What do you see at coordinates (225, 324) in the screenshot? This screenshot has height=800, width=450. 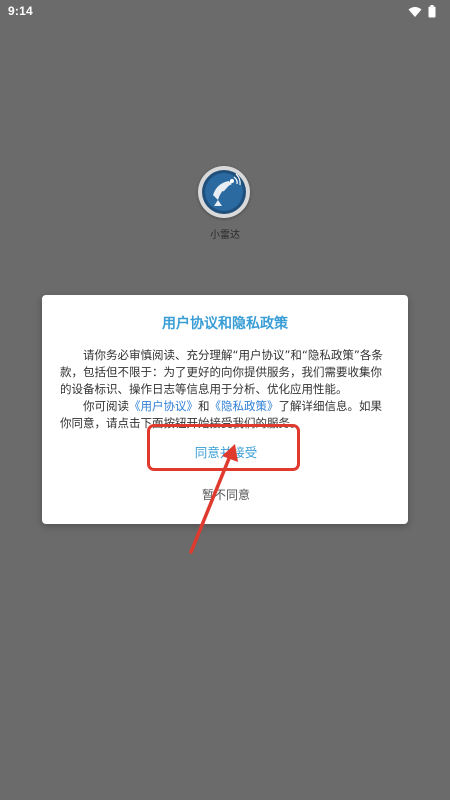 I see `dialog-title: 用户协议和隐私政策` at bounding box center [225, 324].